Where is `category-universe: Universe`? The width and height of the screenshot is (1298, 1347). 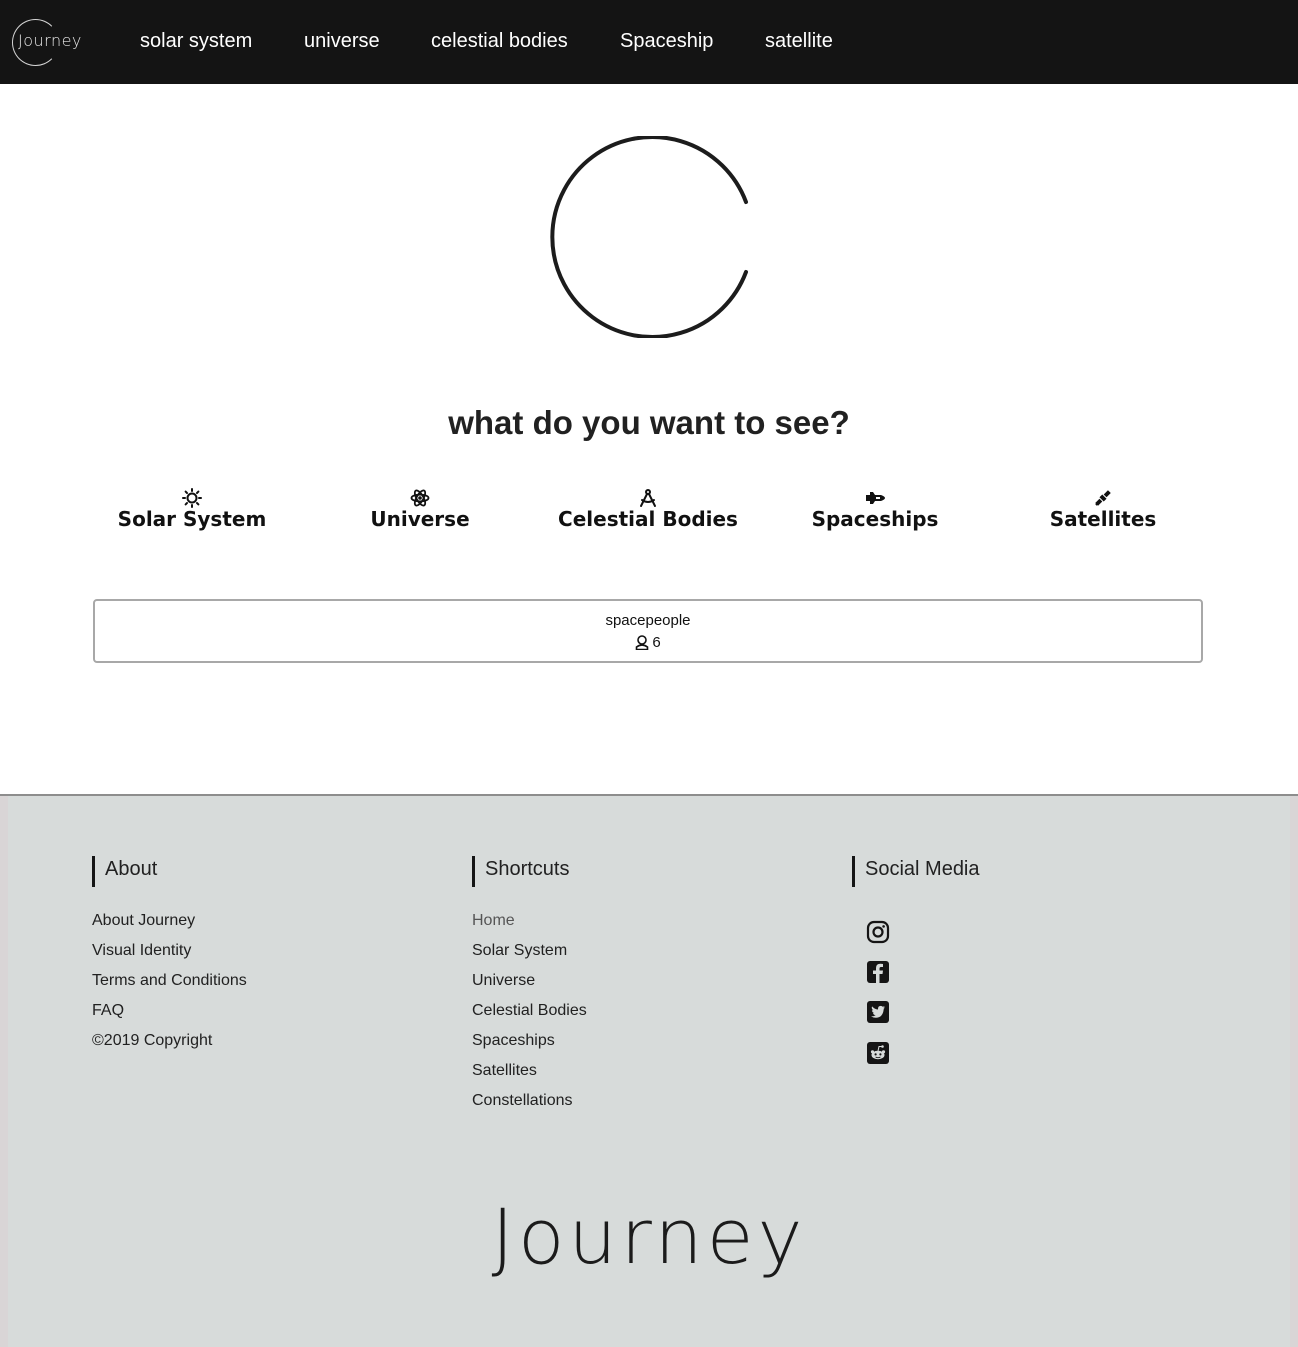 category-universe: Universe is located at coordinates (420, 509).